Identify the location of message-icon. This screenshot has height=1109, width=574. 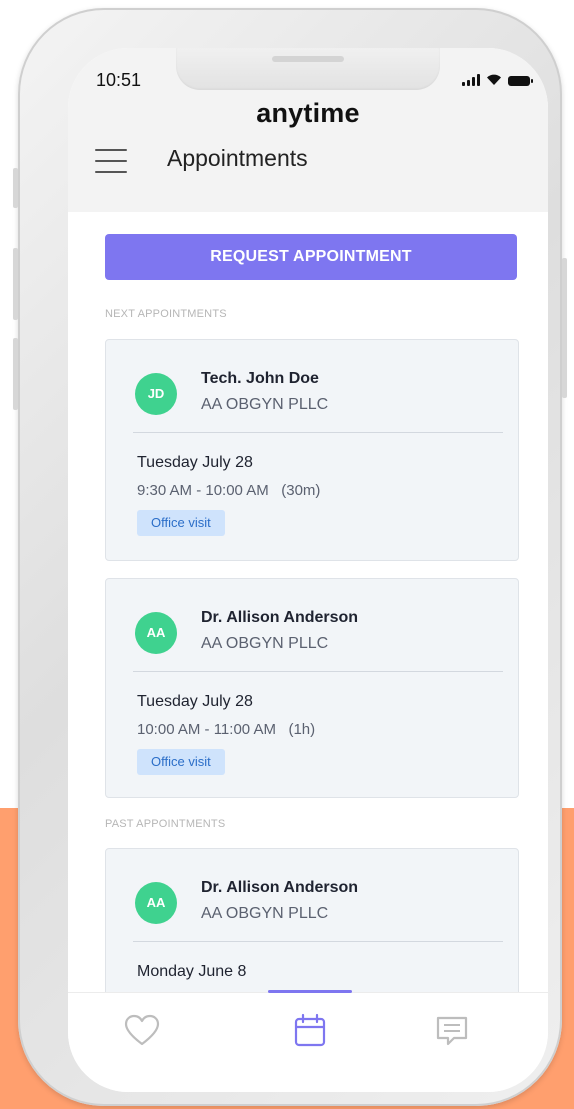
(452, 1031).